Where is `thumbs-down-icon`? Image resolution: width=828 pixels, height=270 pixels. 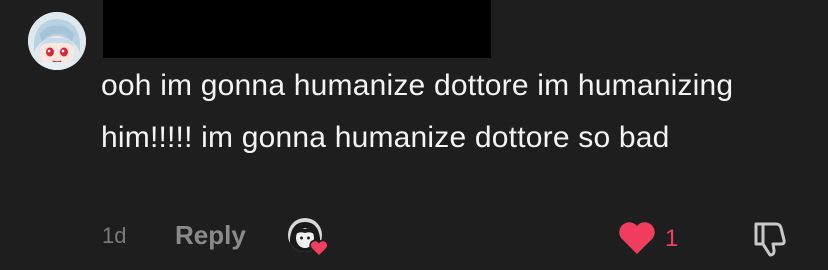
thumbs-down-icon is located at coordinates (770, 239).